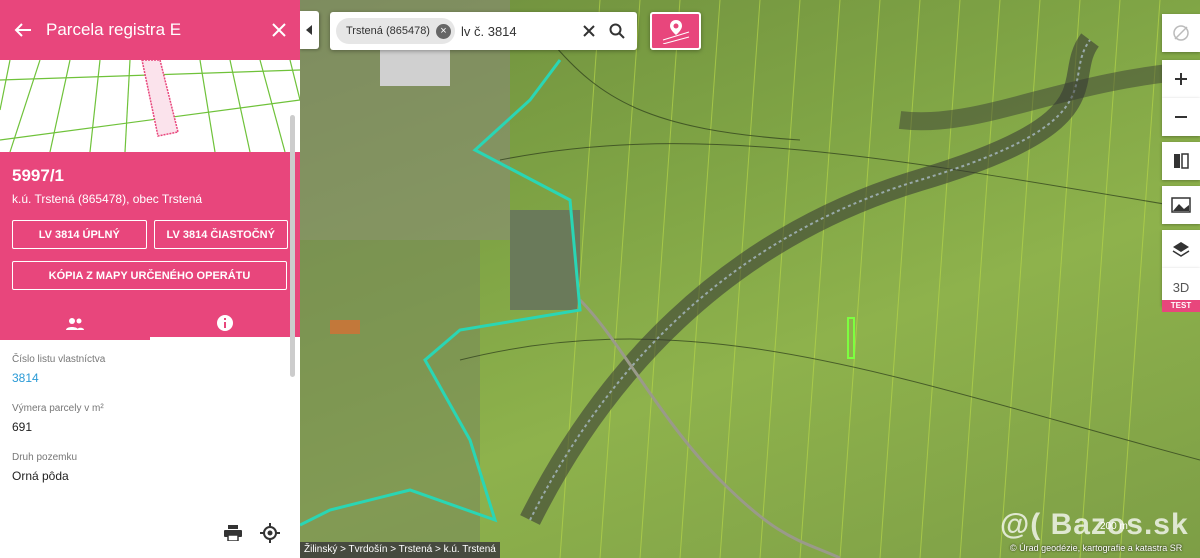 The image size is (1200, 558). I want to click on image-map-icon, so click(1181, 205).